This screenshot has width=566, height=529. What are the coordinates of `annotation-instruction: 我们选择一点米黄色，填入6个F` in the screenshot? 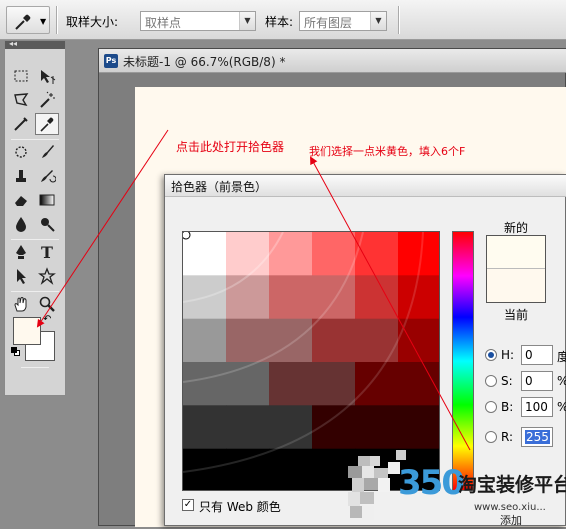 It's located at (387, 151).